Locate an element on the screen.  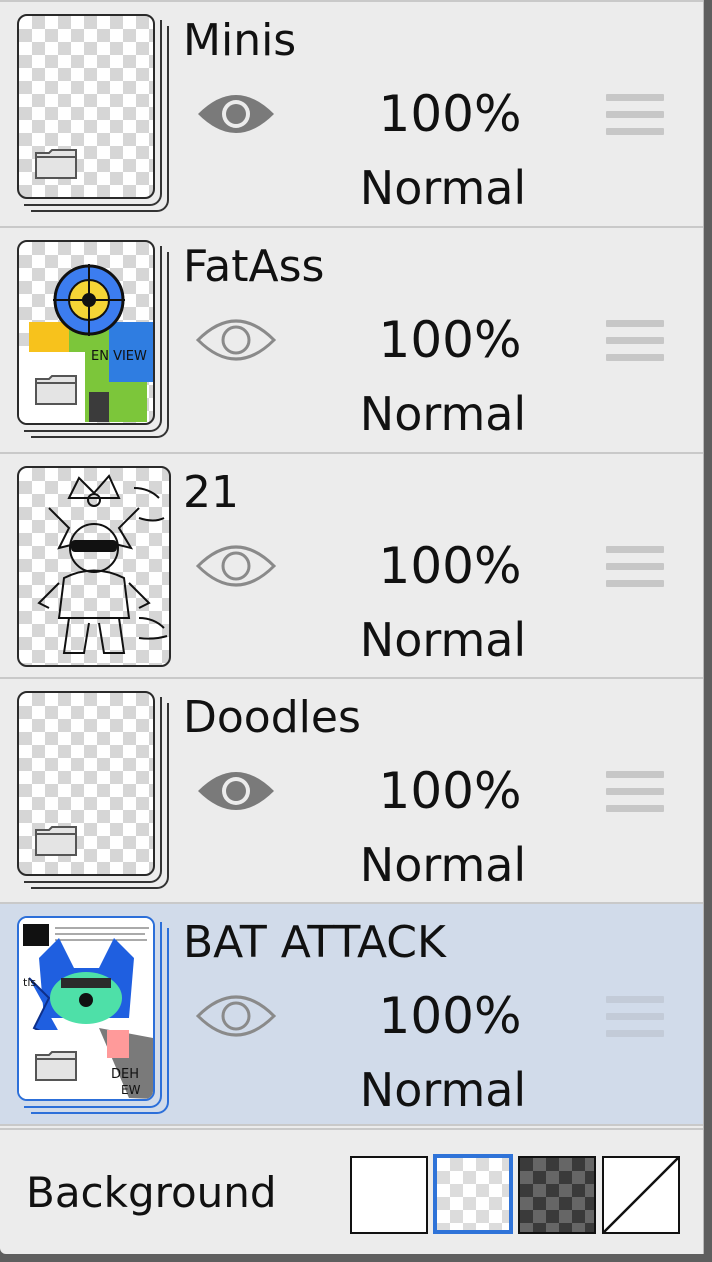
background-label: Background is located at coordinates (151, 1192).